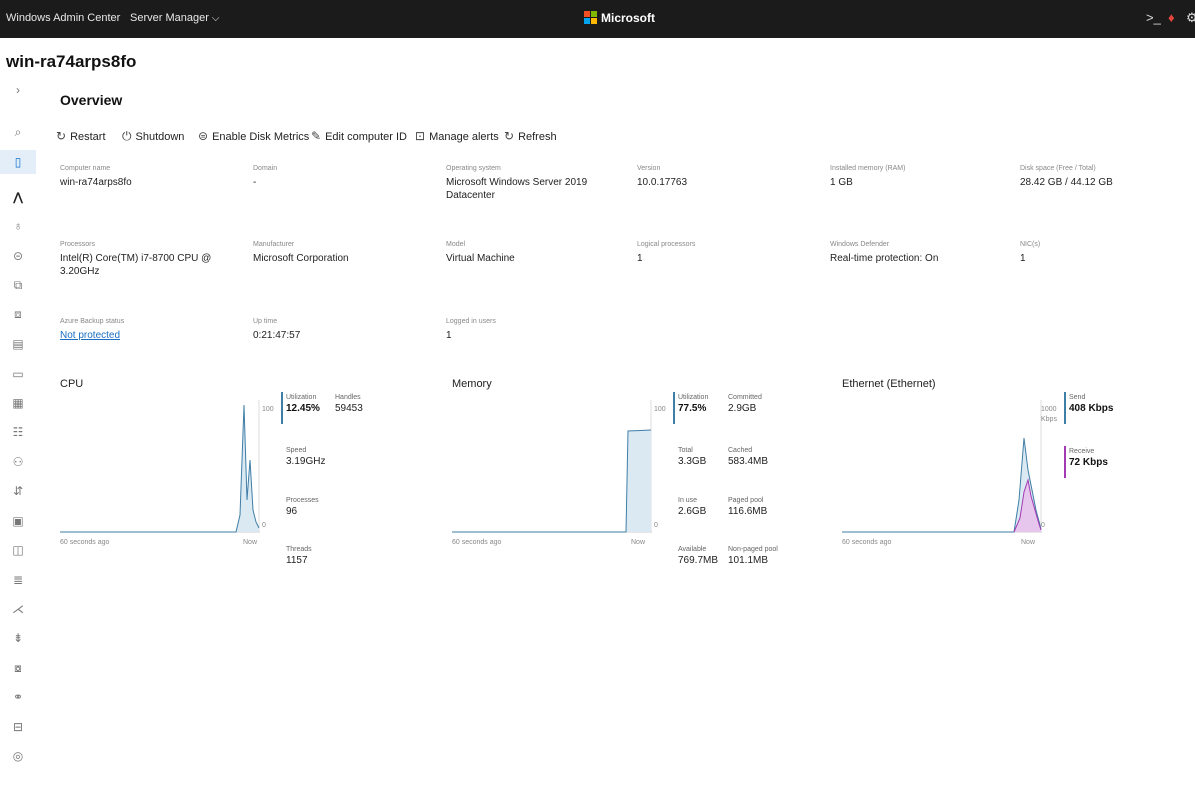 The image size is (1195, 800). Describe the element at coordinates (92, 335) in the screenshot. I see `backup-status-link: Not protected` at that location.